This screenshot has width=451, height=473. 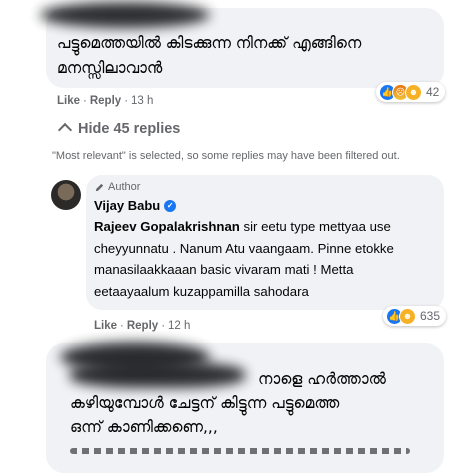 I want to click on author-badge: Author, so click(x=117, y=187).